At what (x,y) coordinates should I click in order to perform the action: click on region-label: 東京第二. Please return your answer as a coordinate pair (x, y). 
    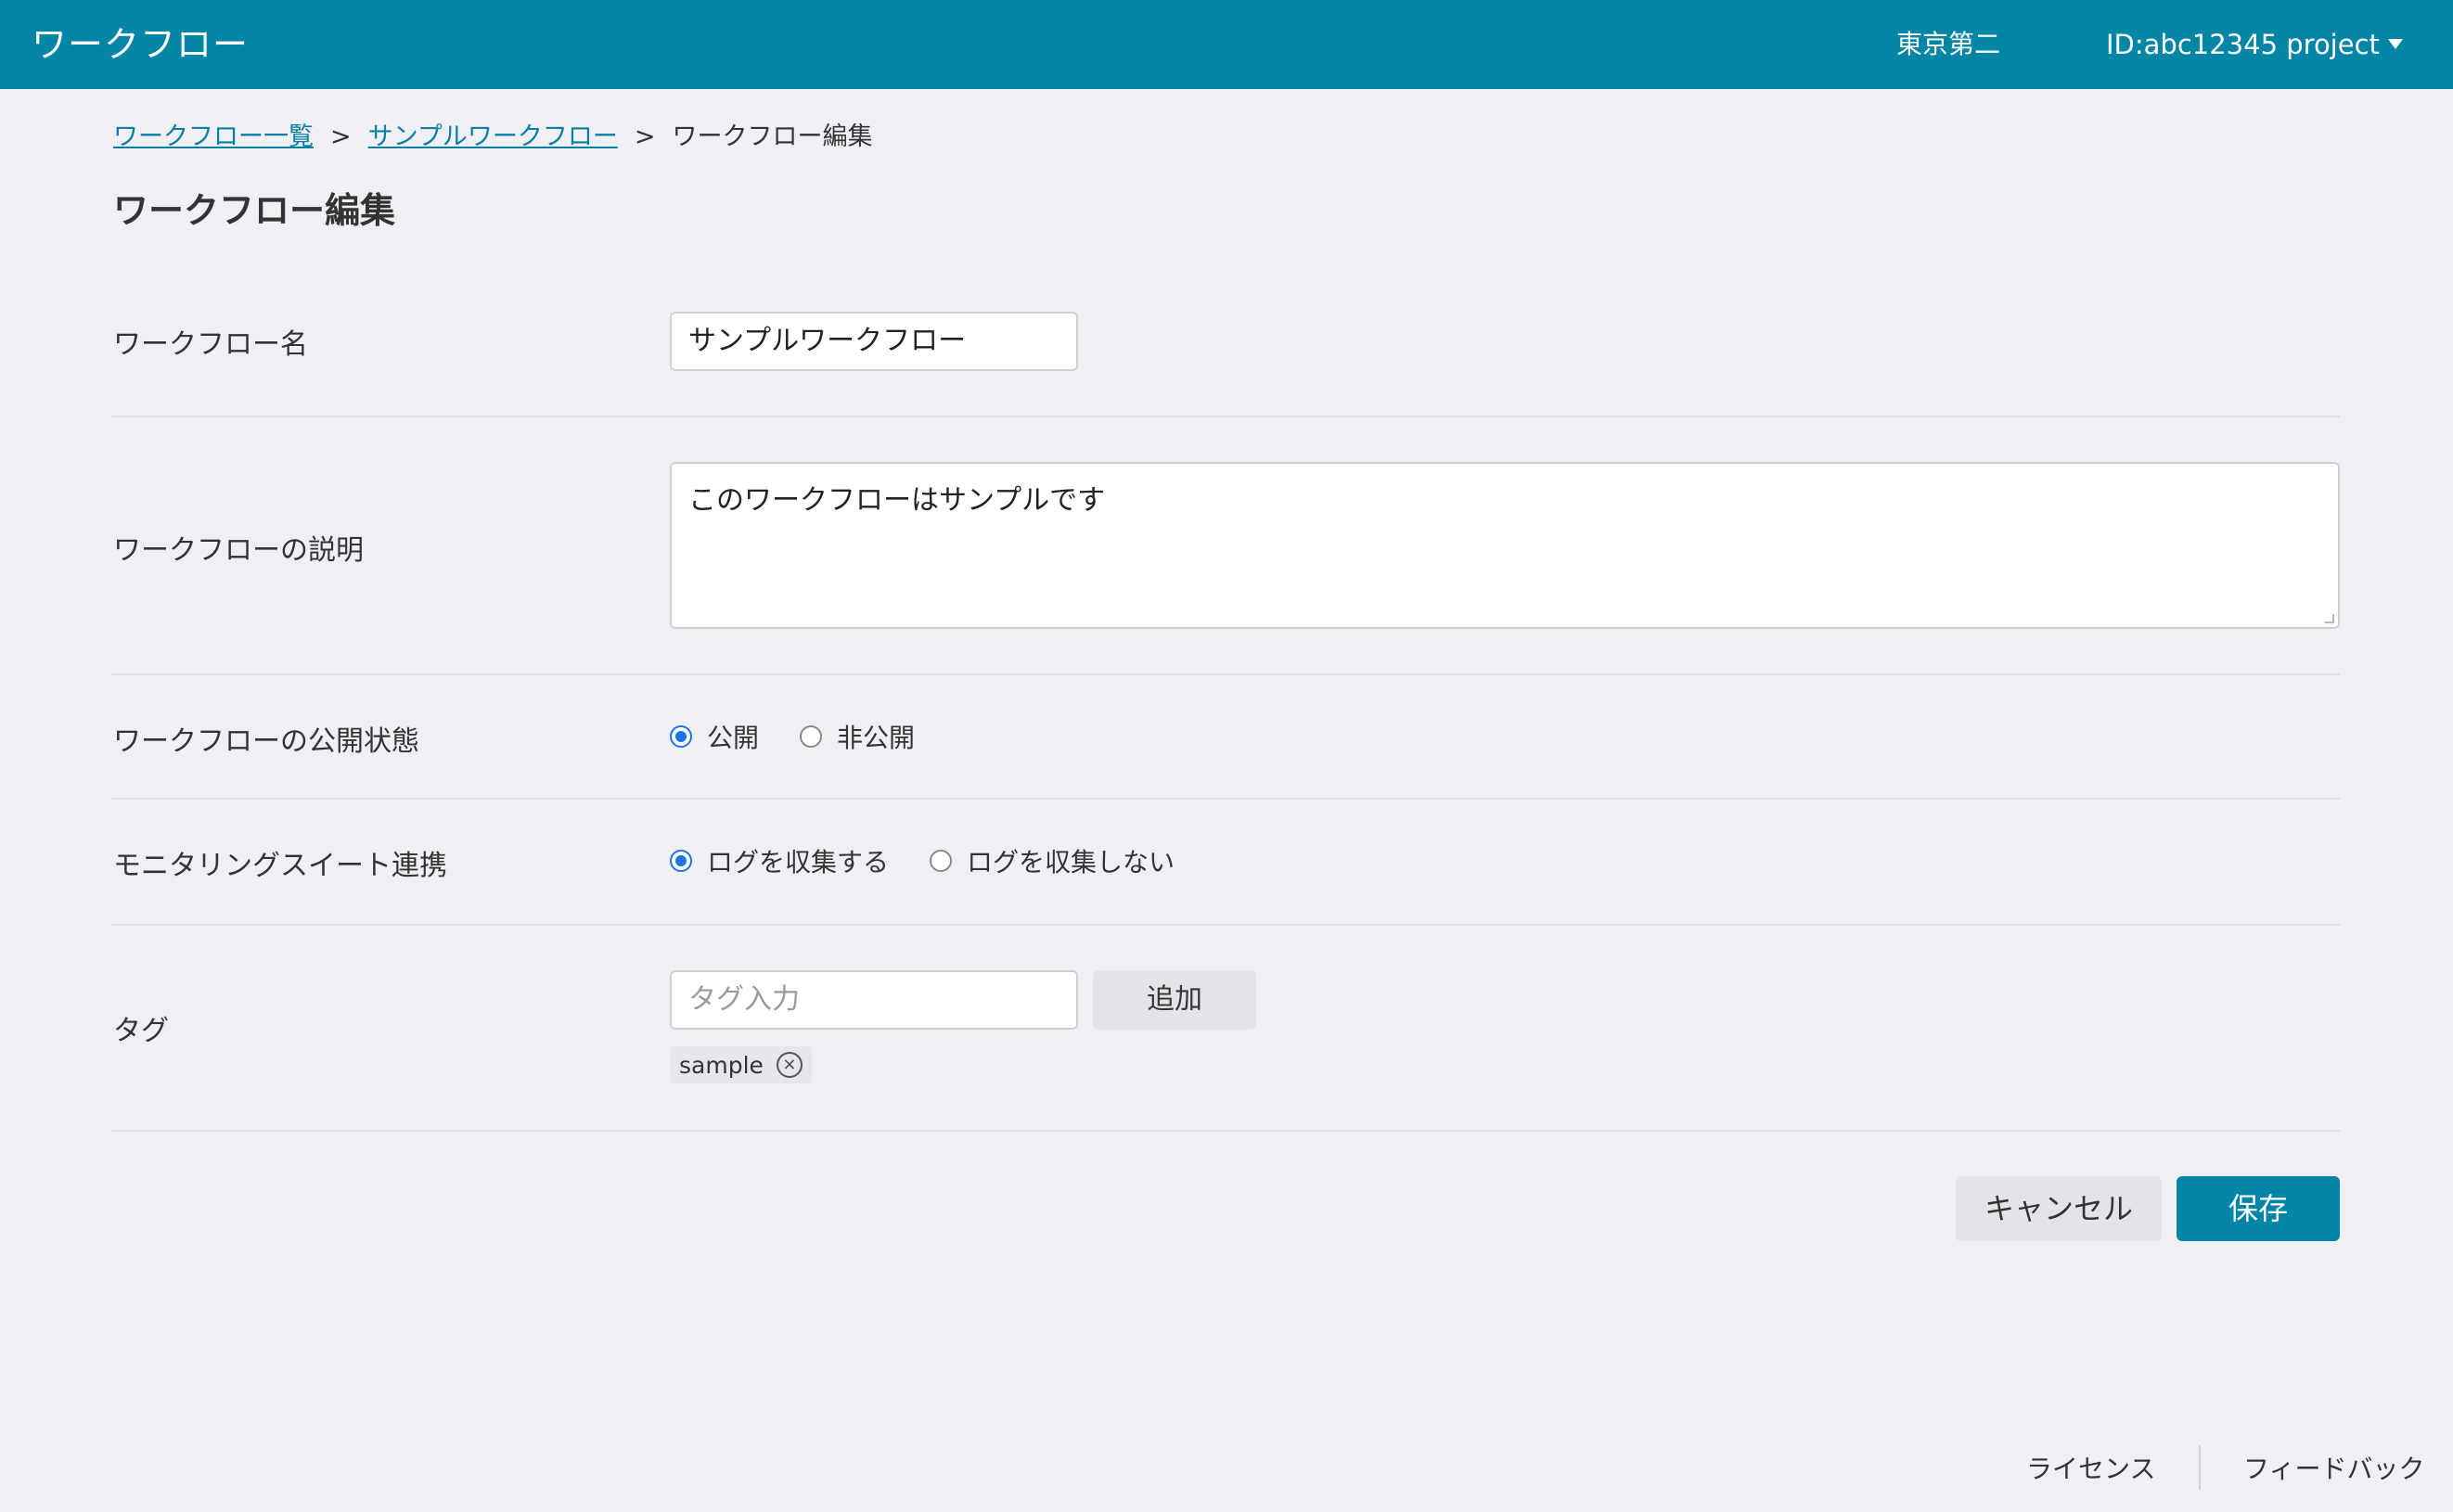
    Looking at the image, I should click on (1948, 44).